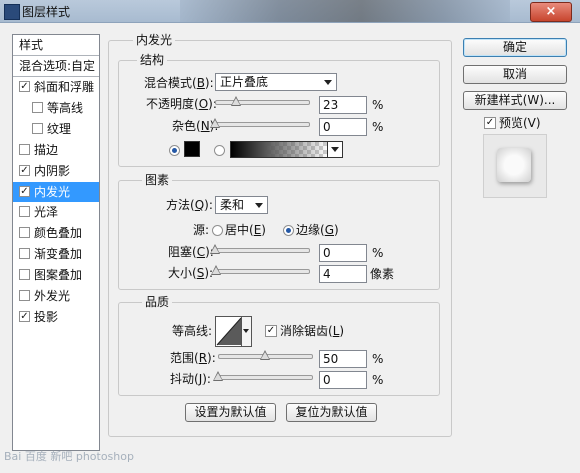 Image resolution: width=580 pixels, height=473 pixels. Describe the element at coordinates (343, 253) in the screenshot. I see `choke-input: 0` at that location.